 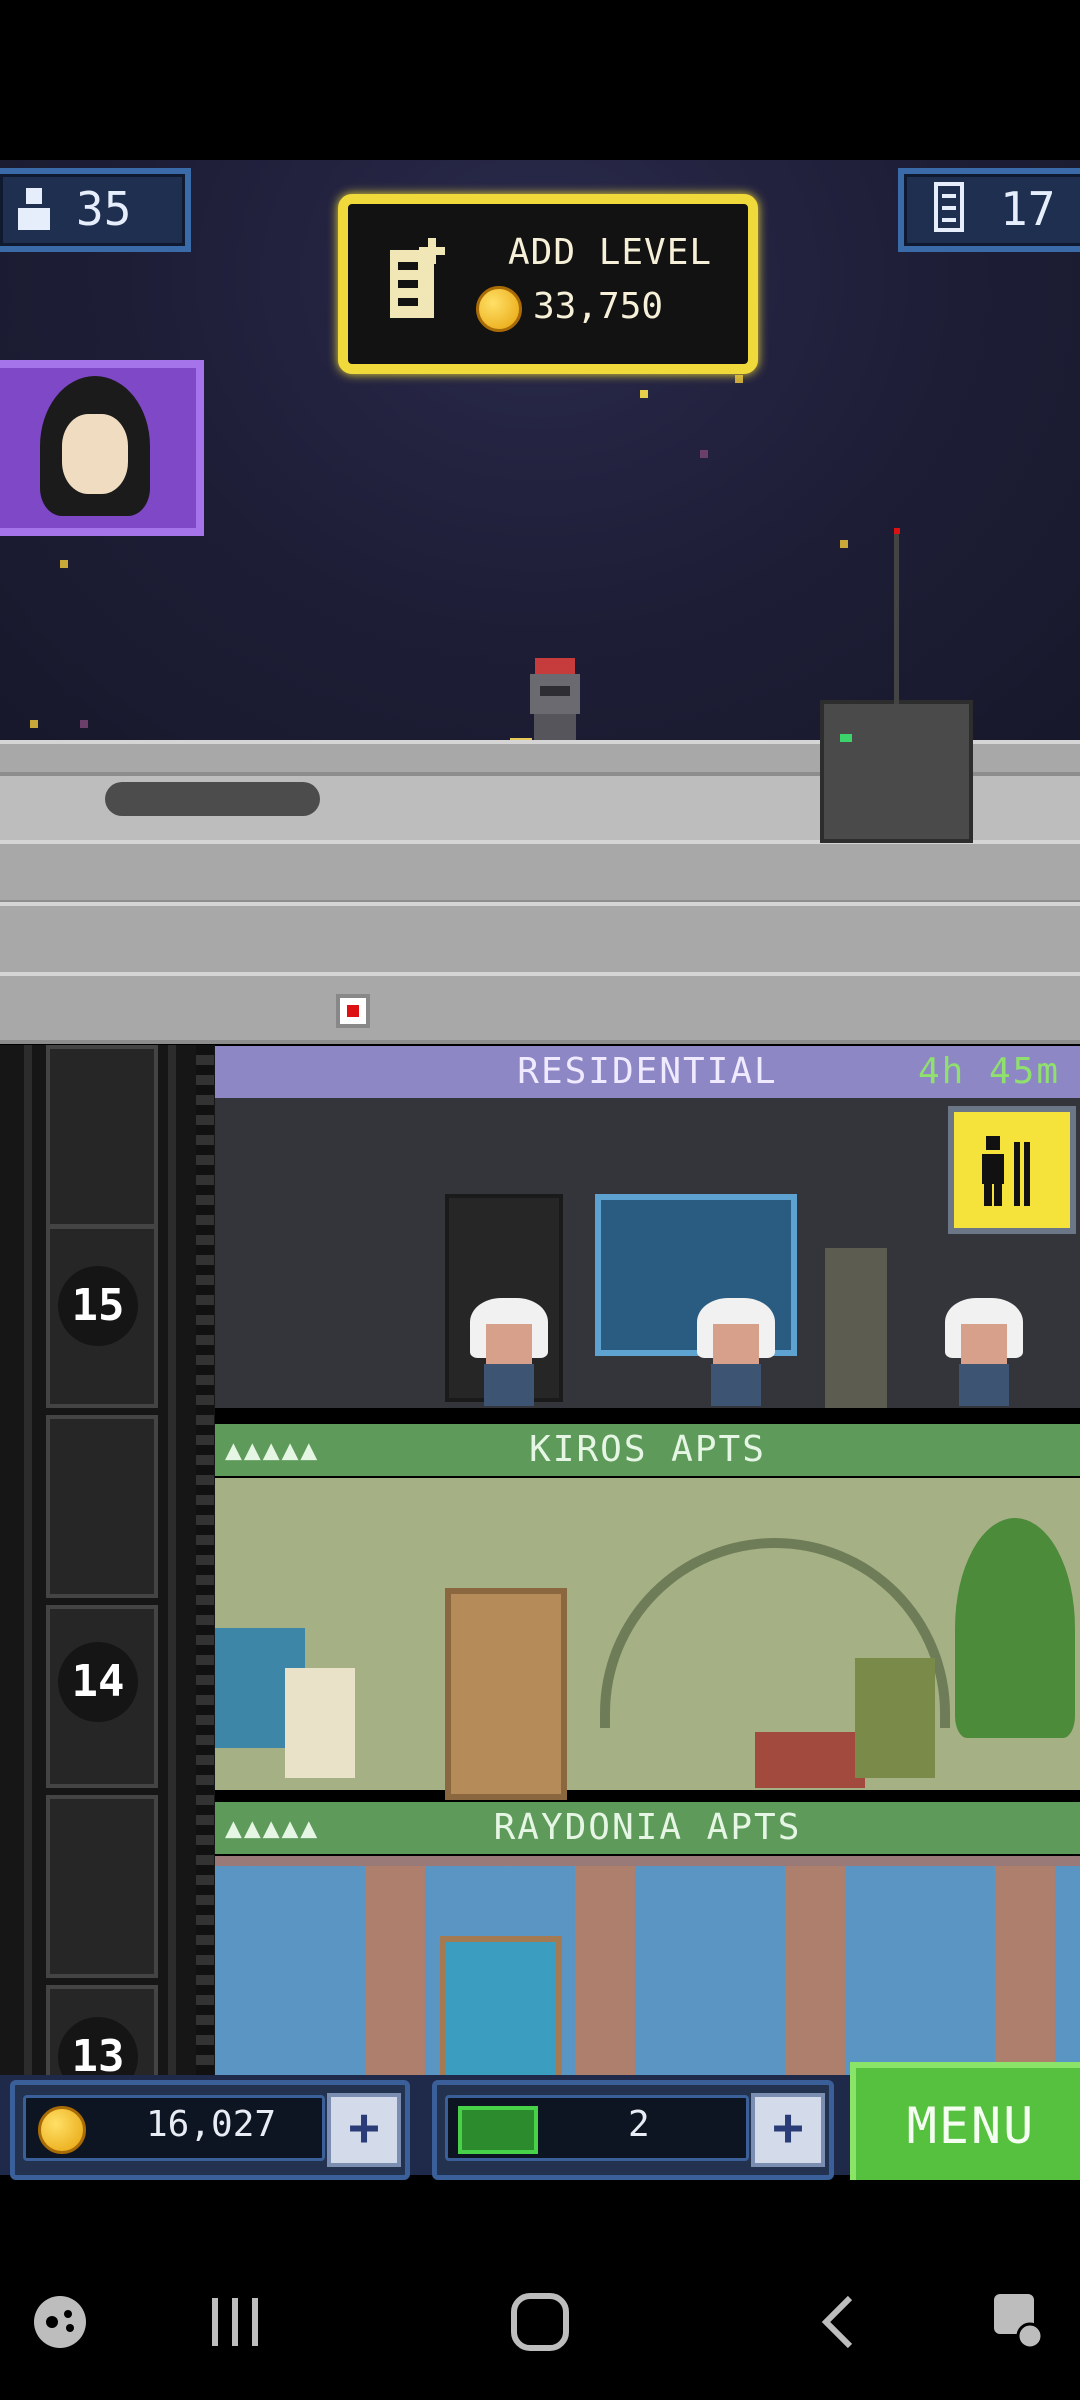 What do you see at coordinates (353, 1011) in the screenshot?
I see `roof-light` at bounding box center [353, 1011].